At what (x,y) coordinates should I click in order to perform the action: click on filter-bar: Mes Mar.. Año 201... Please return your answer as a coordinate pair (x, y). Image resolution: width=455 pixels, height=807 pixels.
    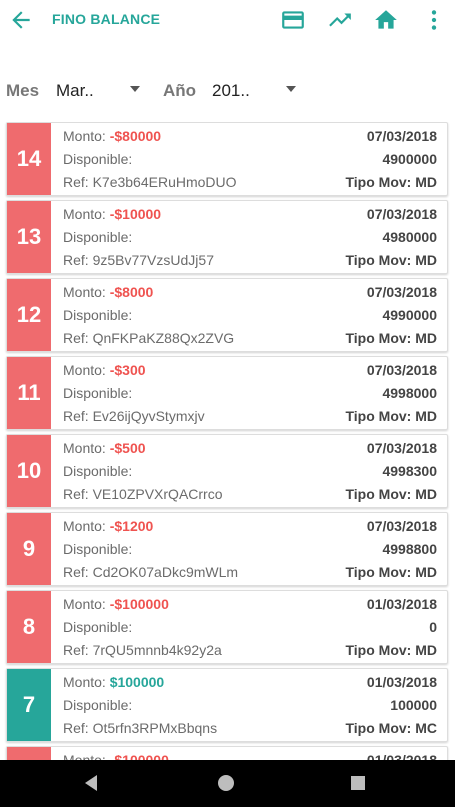
    Looking at the image, I should click on (227, 90).